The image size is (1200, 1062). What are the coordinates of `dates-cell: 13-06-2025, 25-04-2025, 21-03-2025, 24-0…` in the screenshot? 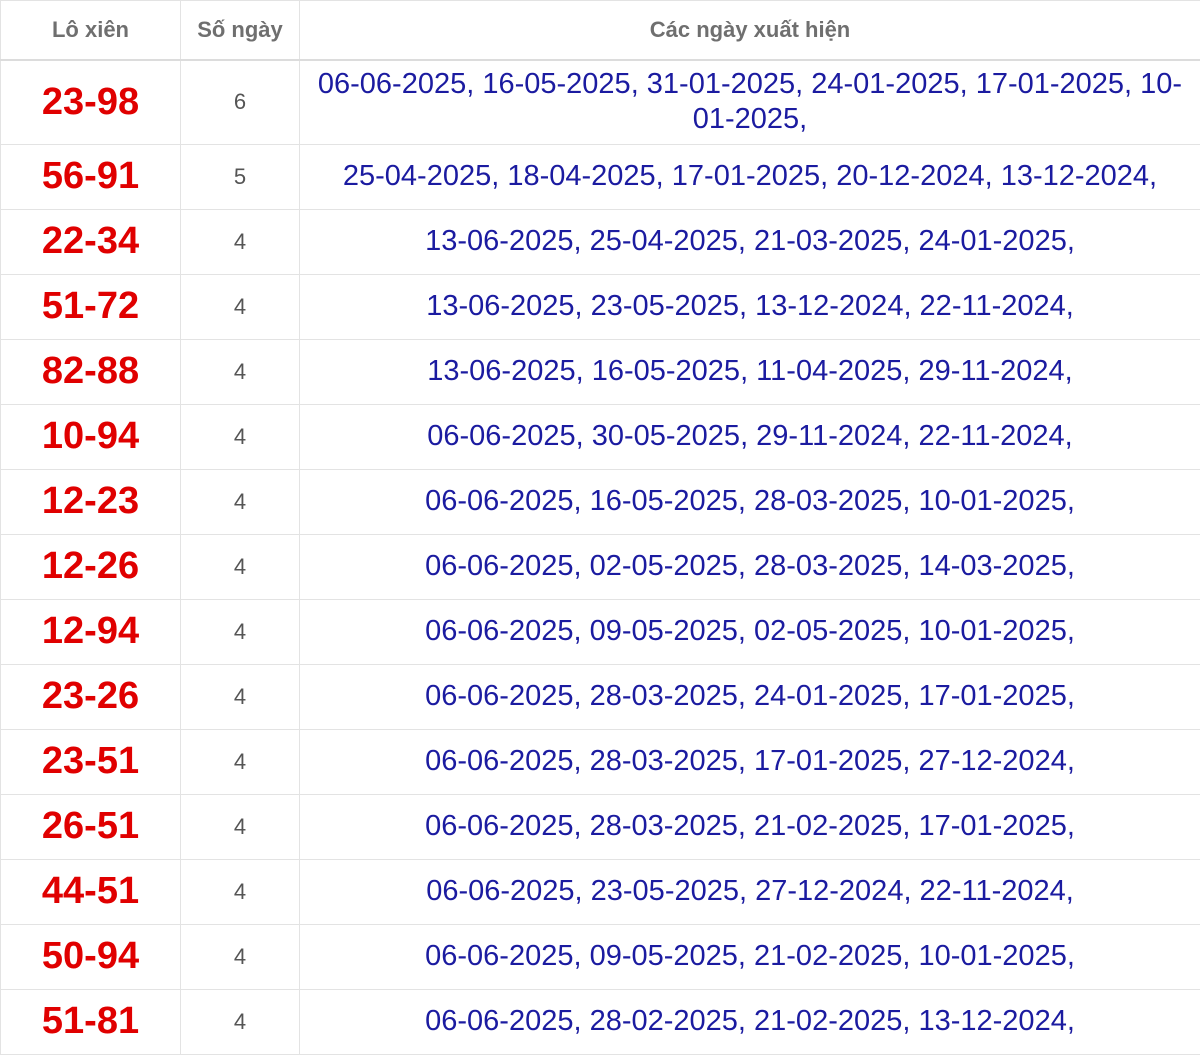 It's located at (749, 241).